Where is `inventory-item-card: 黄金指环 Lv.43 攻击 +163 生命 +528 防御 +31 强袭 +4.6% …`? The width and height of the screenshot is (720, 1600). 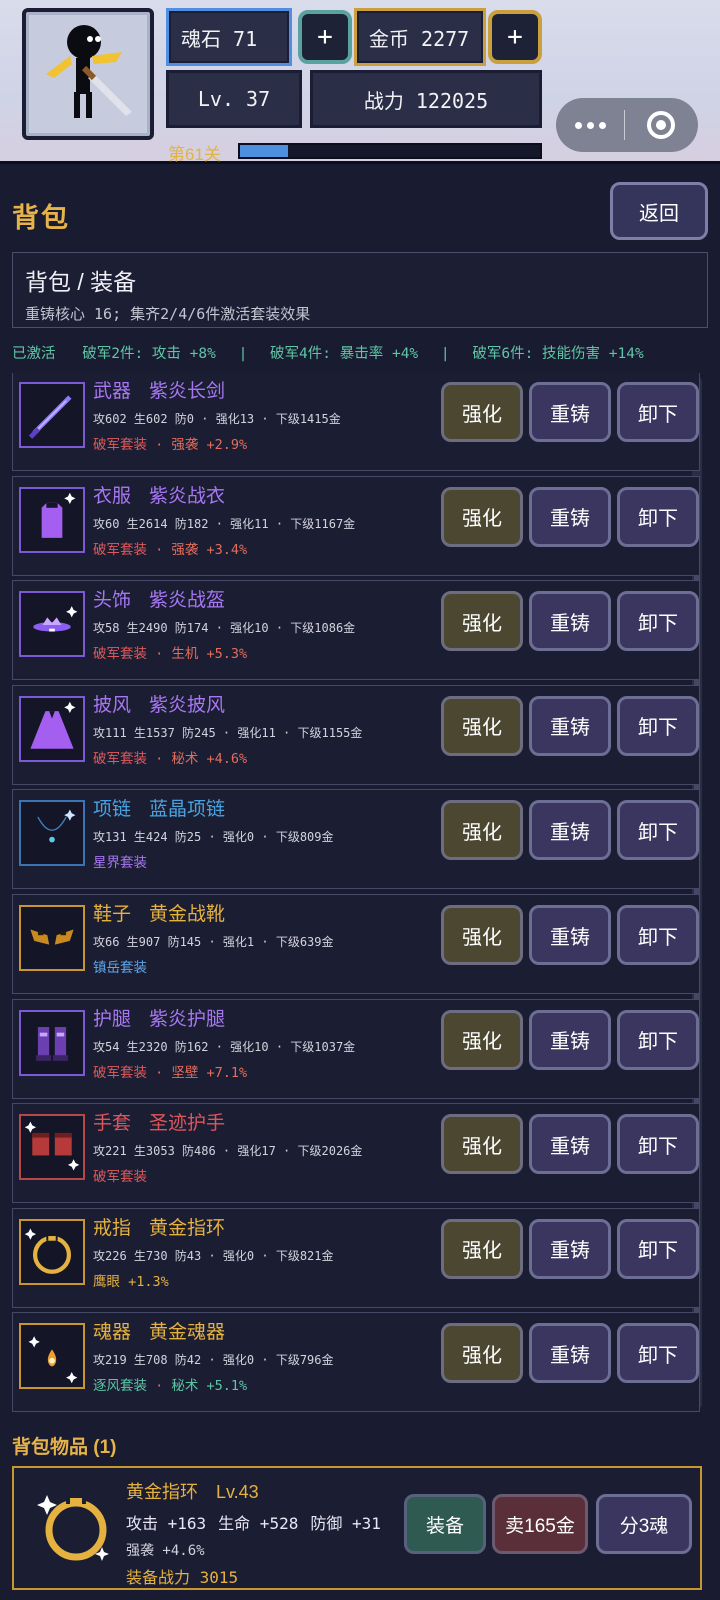
inventory-item-card: 黄金指环 Lv.43 攻击 +163 生命 +528 防御 +31 强袭 +4.6% … is located at coordinates (357, 1528).